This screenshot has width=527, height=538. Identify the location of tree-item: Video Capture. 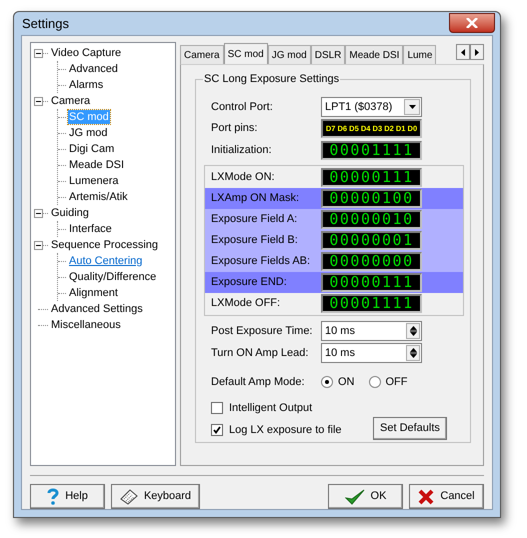
(86, 53).